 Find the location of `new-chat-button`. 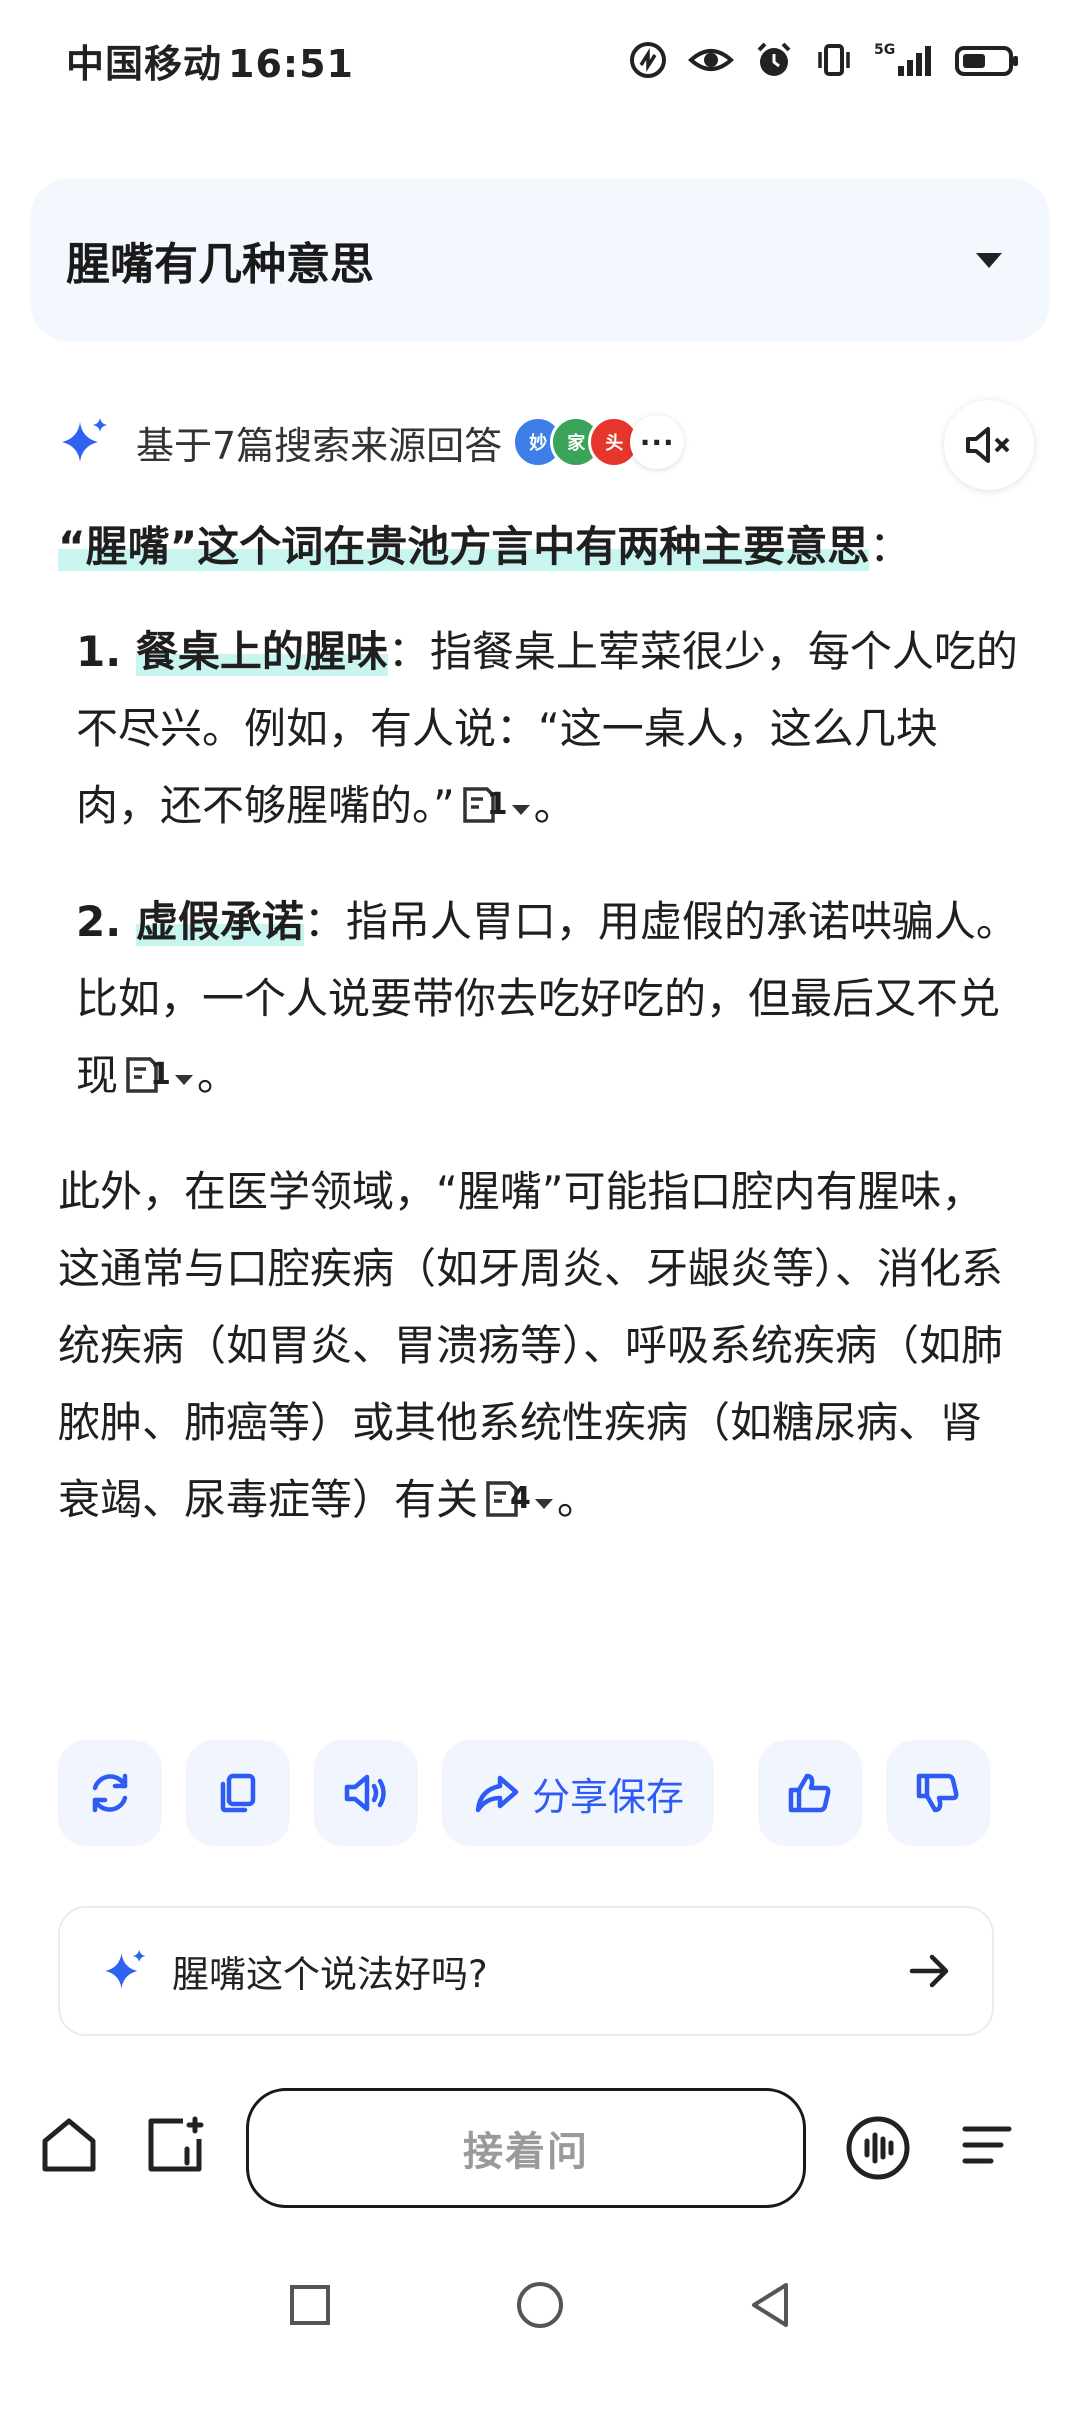

new-chat-button is located at coordinates (175, 2145).